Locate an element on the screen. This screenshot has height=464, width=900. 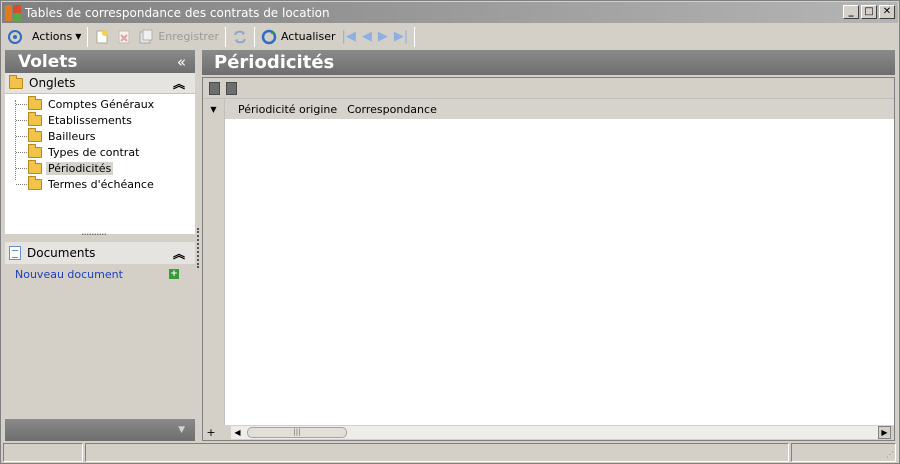
sync-button is located at coordinates (240, 37).